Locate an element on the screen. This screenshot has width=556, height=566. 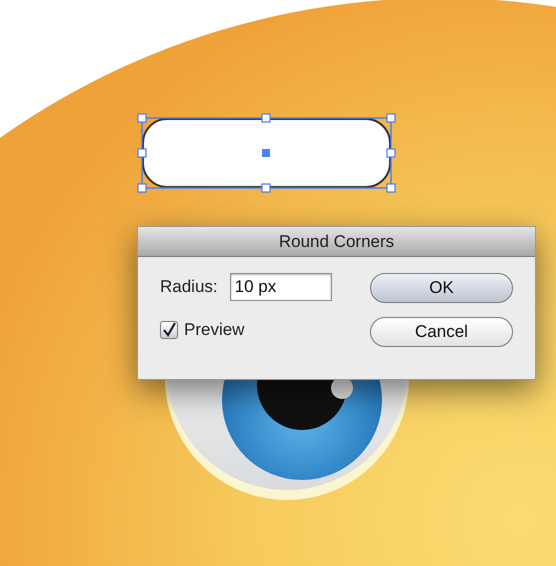
dialog-title: Round Corners is located at coordinates (336, 242).